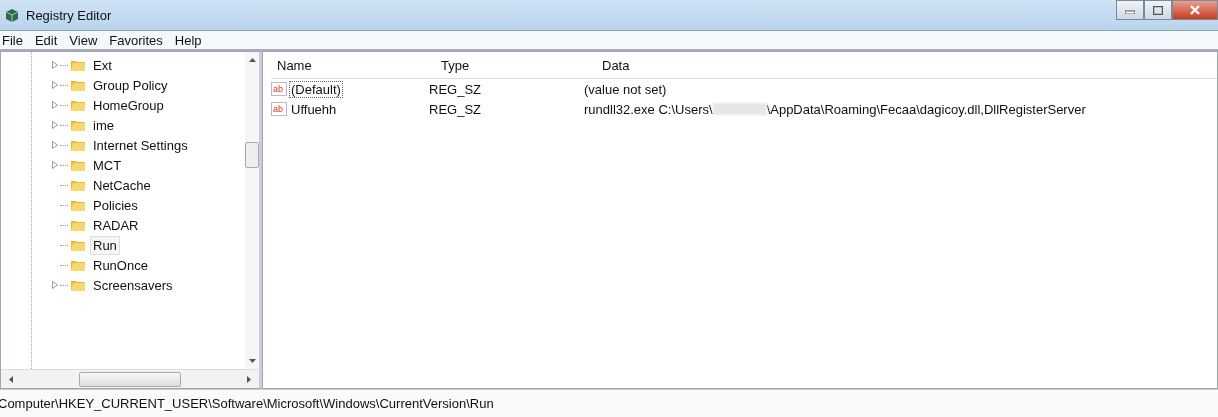 This screenshot has width=1218, height=417. What do you see at coordinates (926, 109) in the screenshot?
I see `table-cell: \AppData\Roaming\Fecaa\dagicoy.dll,DllRegisterServer` at bounding box center [926, 109].